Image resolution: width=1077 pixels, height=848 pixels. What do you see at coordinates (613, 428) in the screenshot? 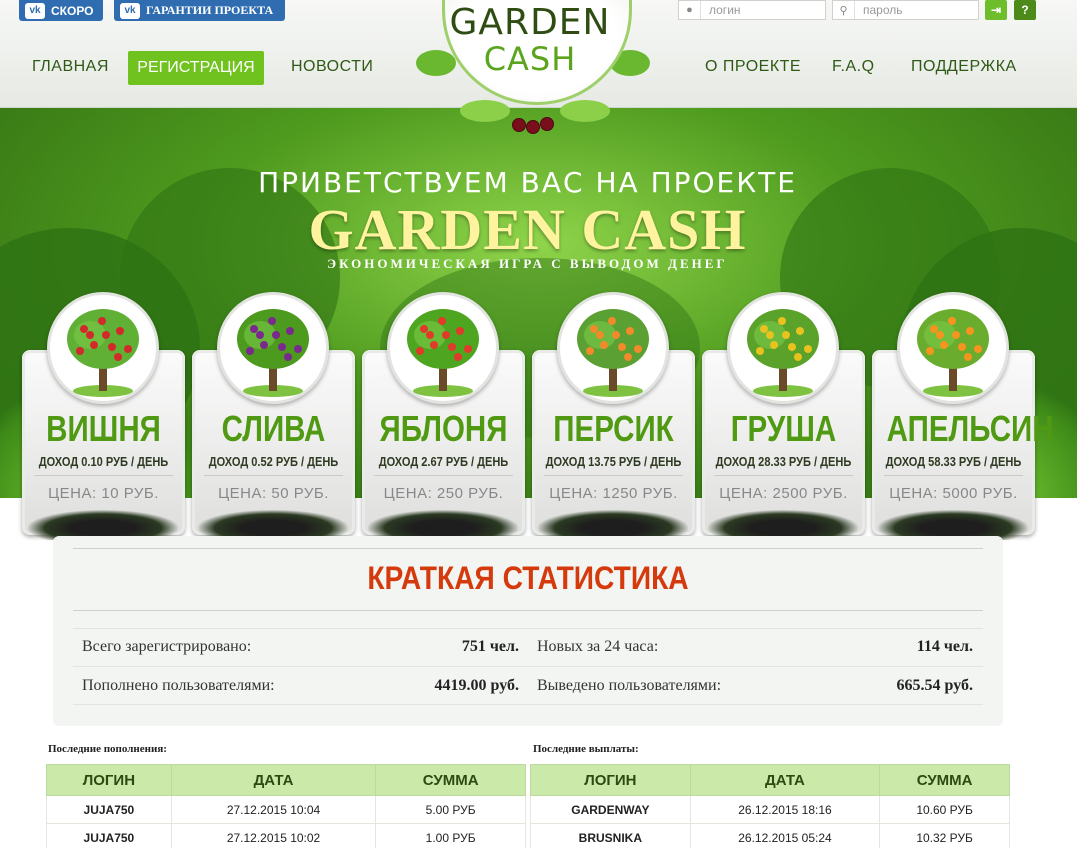
I see `tree-name: ПЕРСИК` at bounding box center [613, 428].